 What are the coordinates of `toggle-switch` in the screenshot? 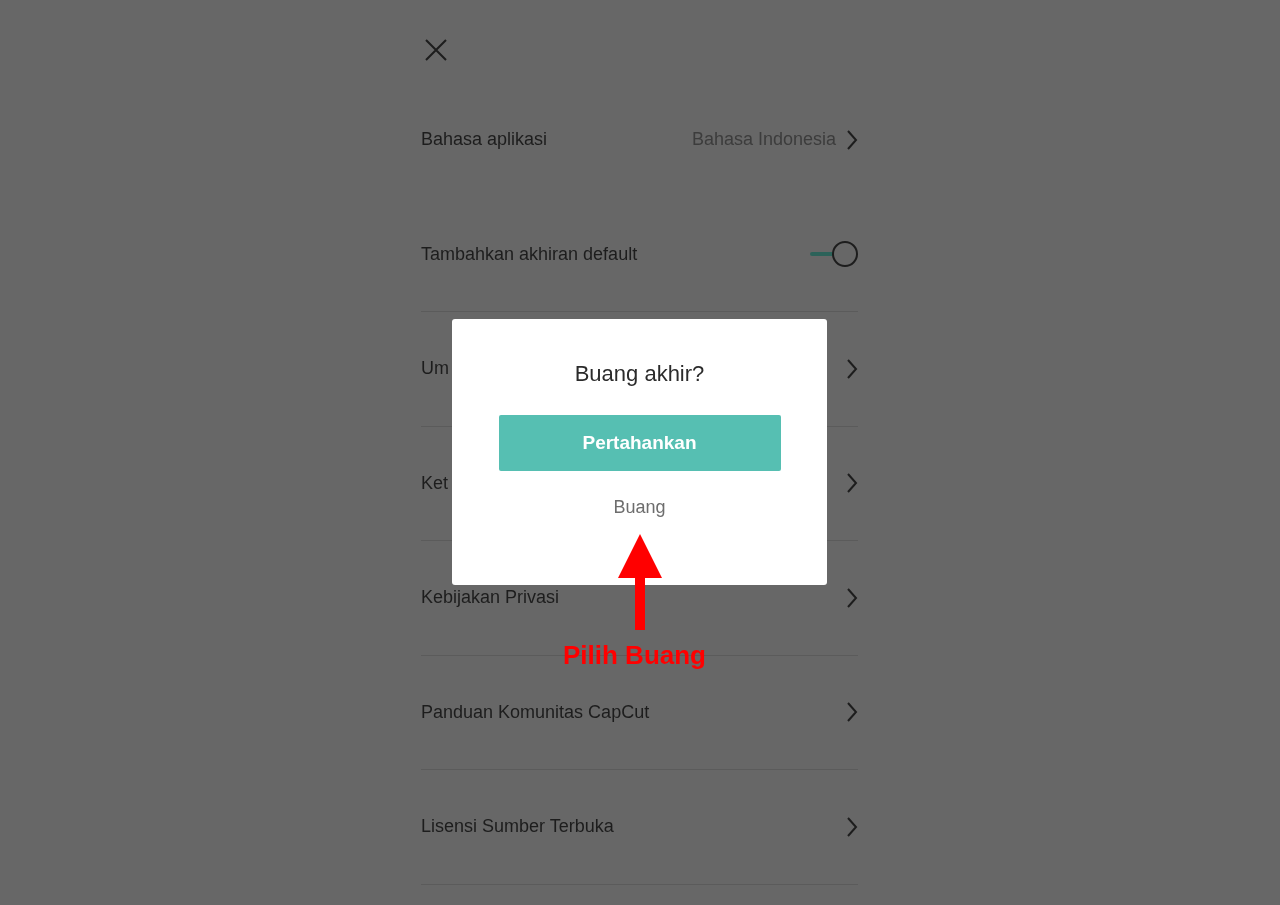 It's located at (834, 254).